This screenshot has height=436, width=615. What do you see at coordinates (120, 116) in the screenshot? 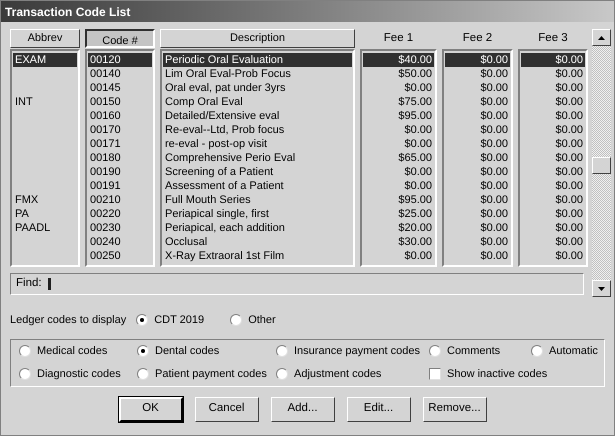
I see `table-cell: 00160` at bounding box center [120, 116].